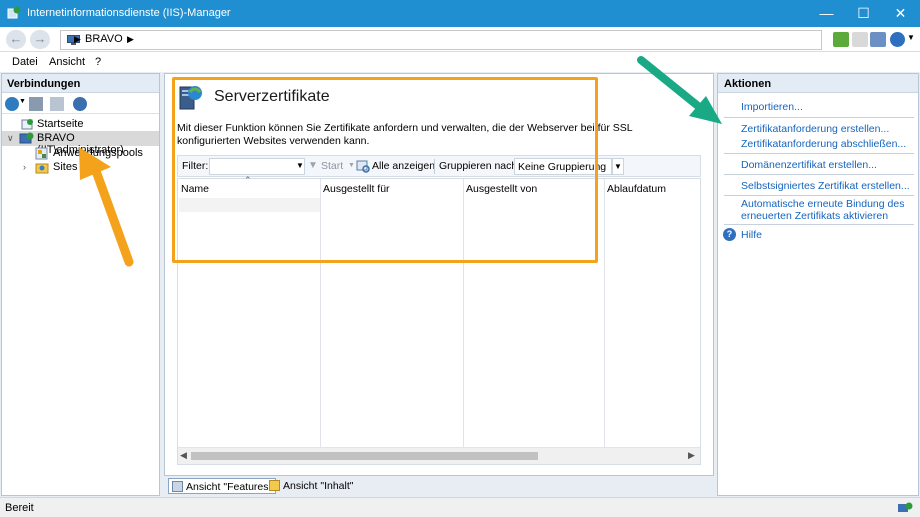  Describe the element at coordinates (106, 207) in the screenshot. I see `orange-arrow` at that location.